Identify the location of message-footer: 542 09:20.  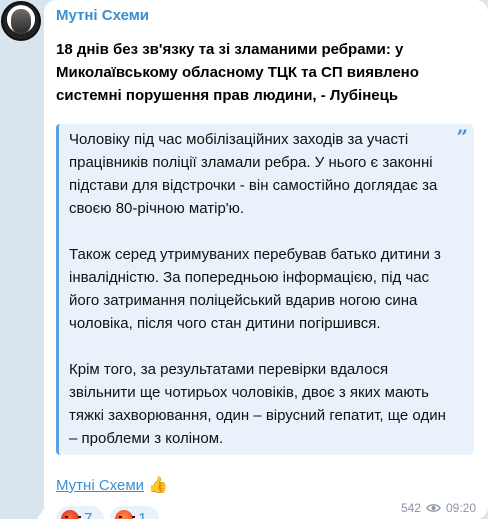
(438, 508).